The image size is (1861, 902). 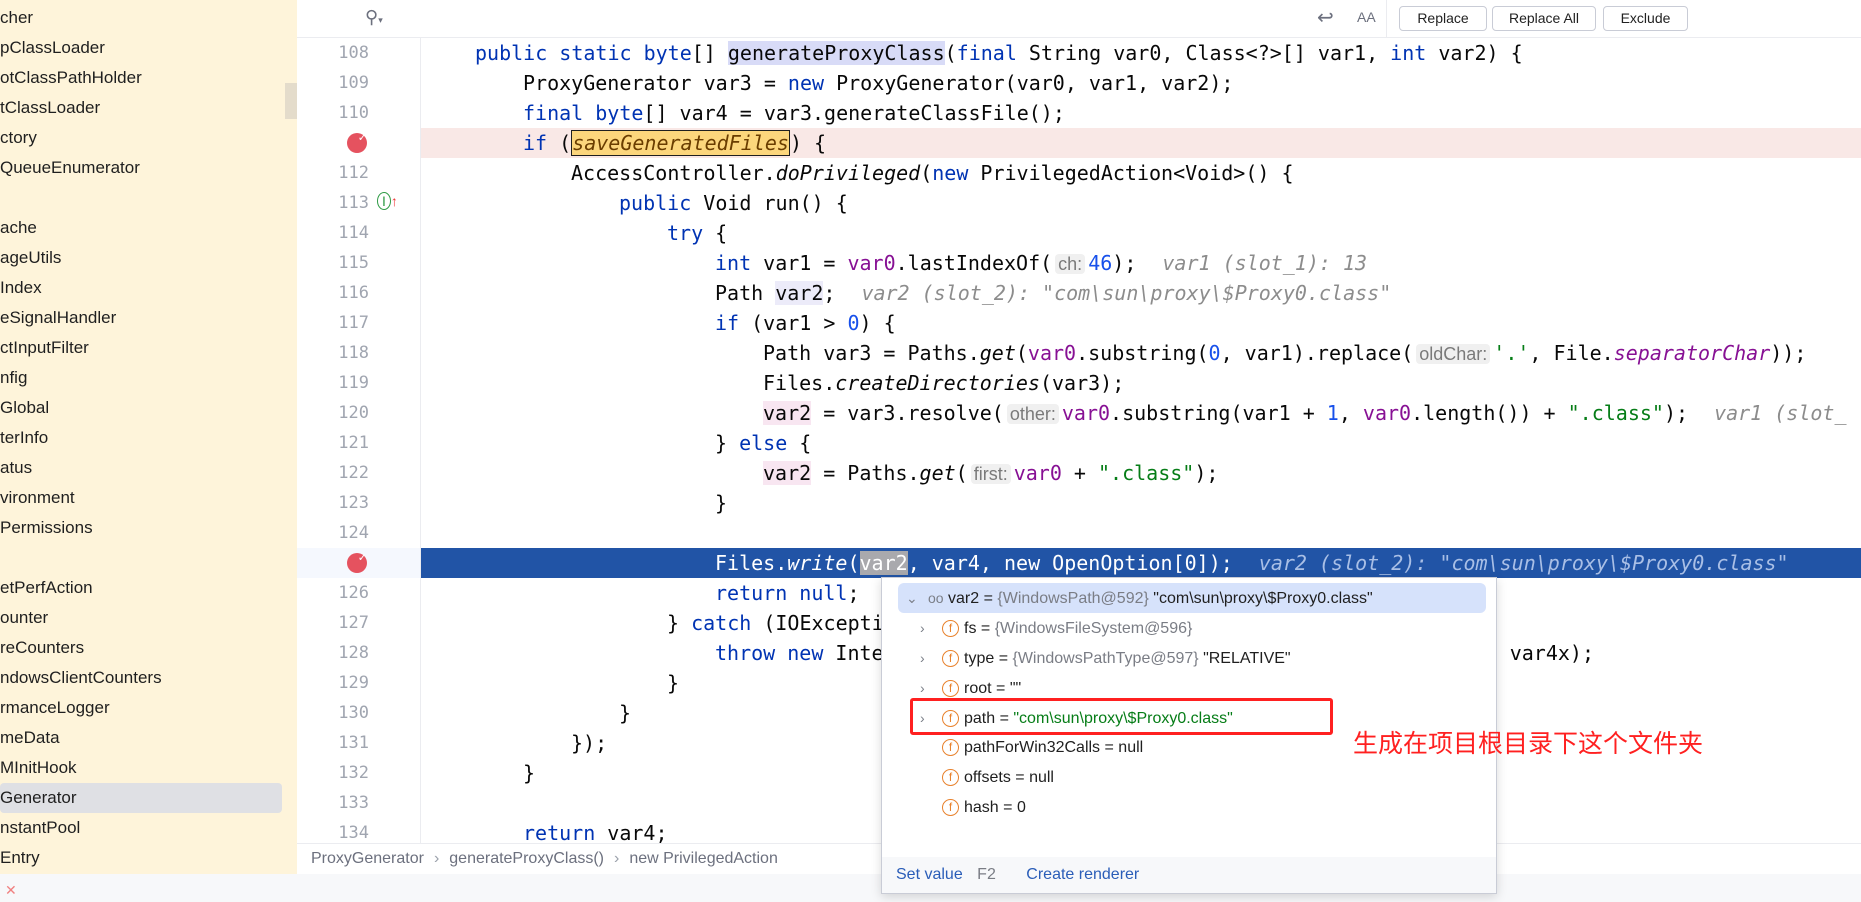 What do you see at coordinates (526, 858) in the screenshot?
I see `breadcrumb-item: generateProxyClass()` at bounding box center [526, 858].